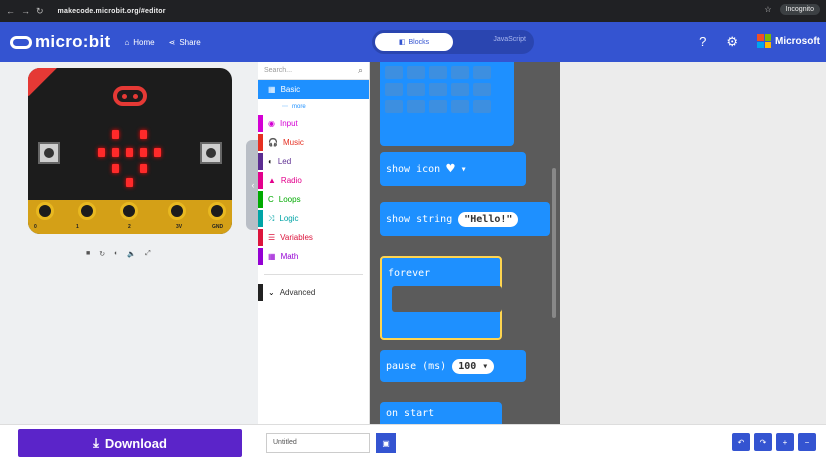 This screenshot has width=826, height=460. I want to click on fullscreen-icon: ⤢, so click(148, 254).